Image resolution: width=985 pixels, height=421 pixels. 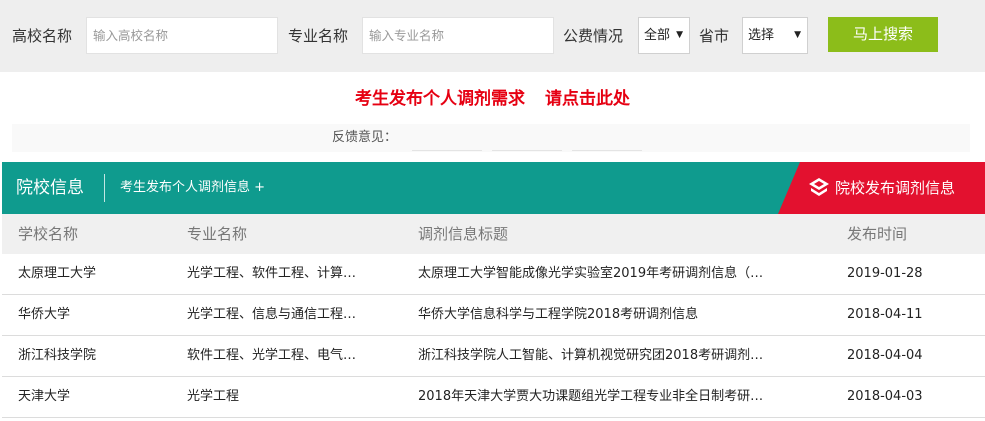 I want to click on tab-school-info: 院校信息, so click(x=50, y=188).